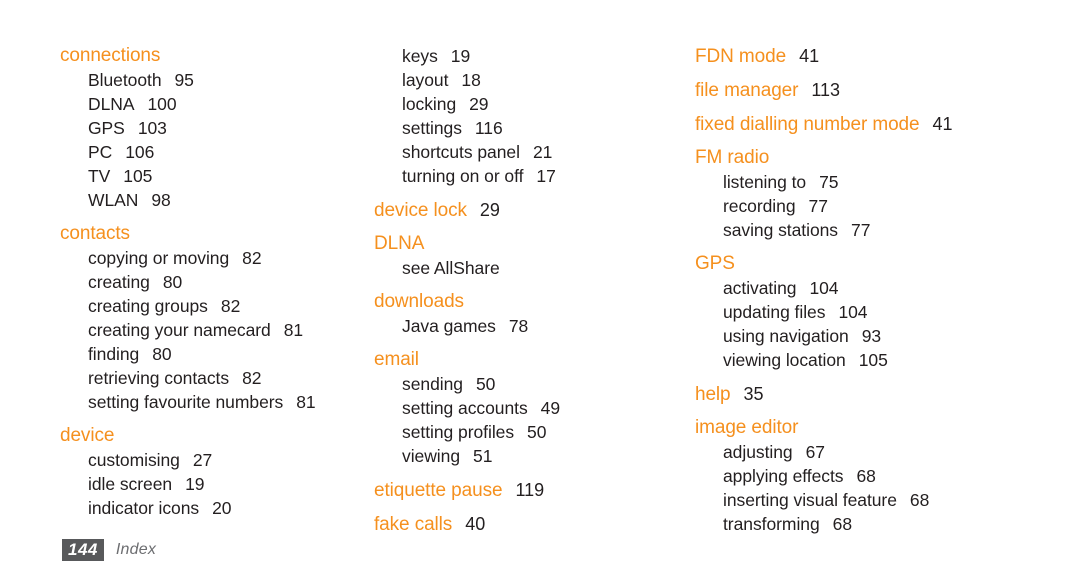 This screenshot has width=1080, height=586. I want to click on index-entry: WLAN 98, so click(201, 200).